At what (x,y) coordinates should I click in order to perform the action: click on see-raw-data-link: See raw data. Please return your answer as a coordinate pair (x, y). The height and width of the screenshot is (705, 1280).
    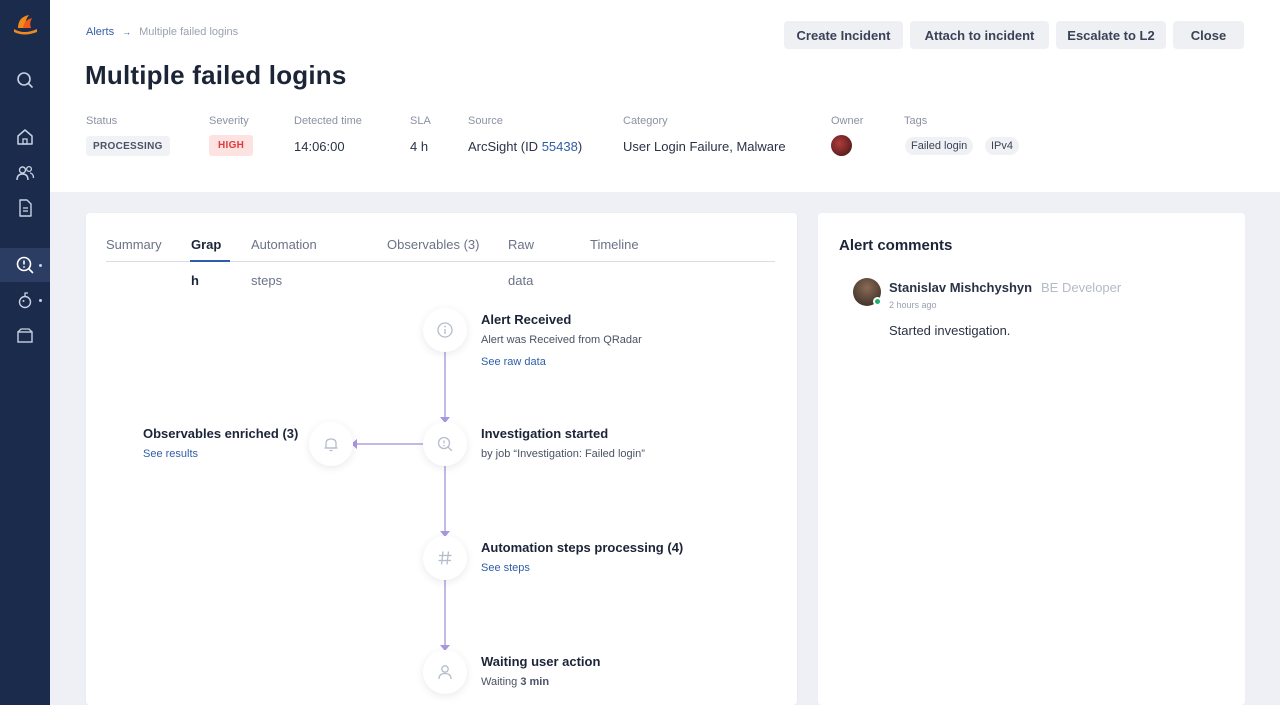
    Looking at the image, I should click on (513, 362).